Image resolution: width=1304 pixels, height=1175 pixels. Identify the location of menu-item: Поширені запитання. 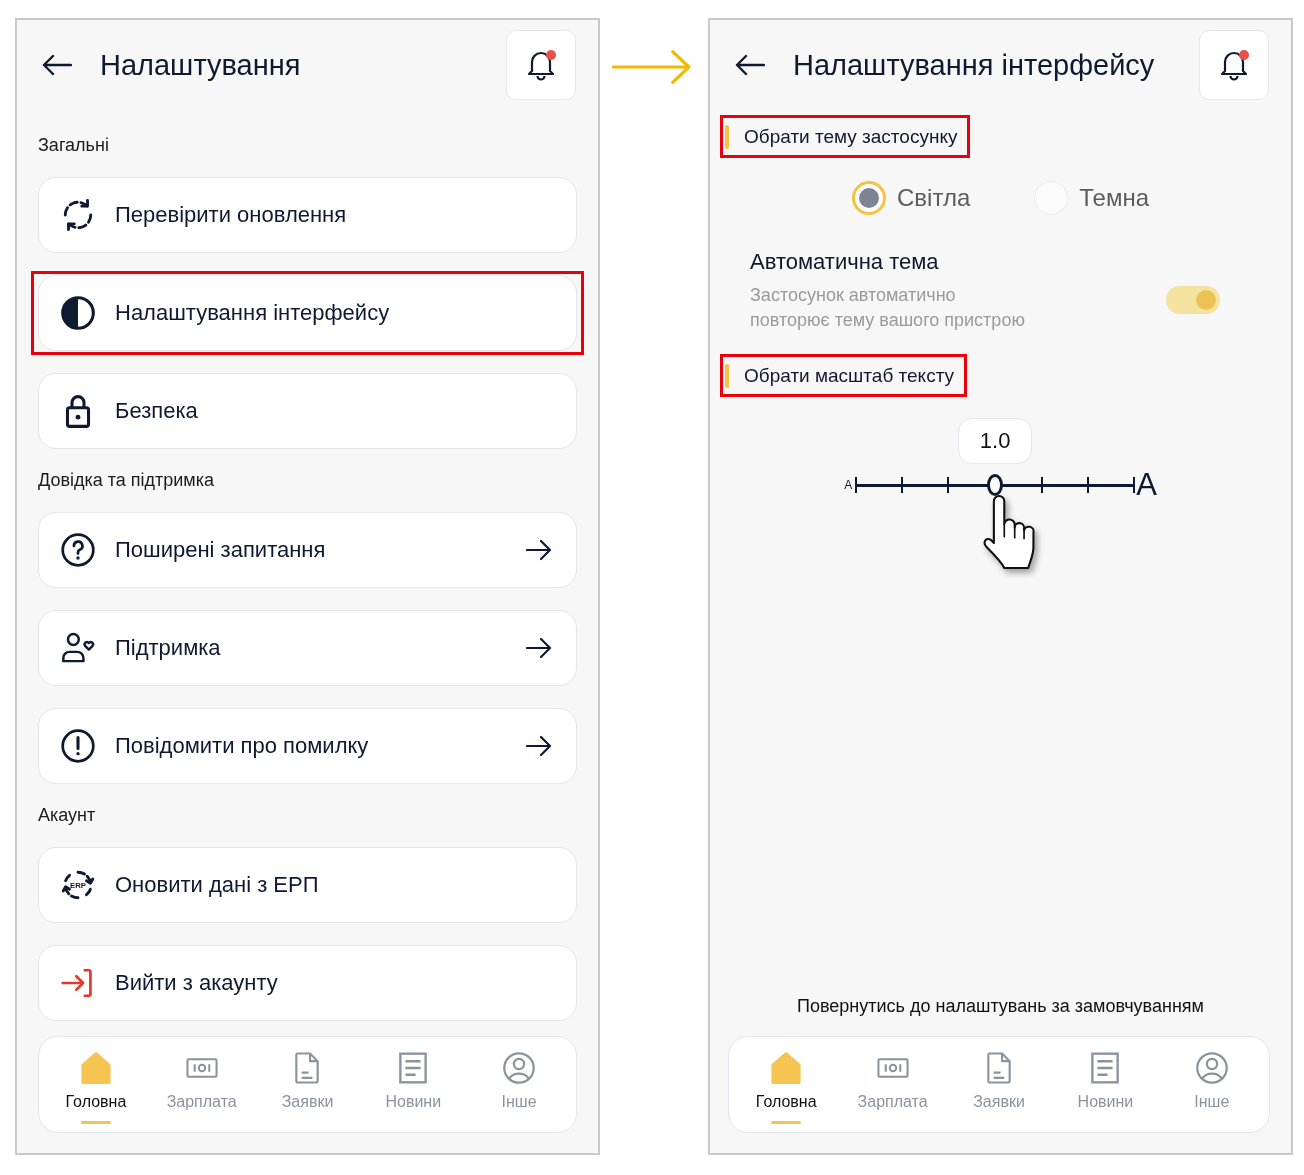
(307, 550).